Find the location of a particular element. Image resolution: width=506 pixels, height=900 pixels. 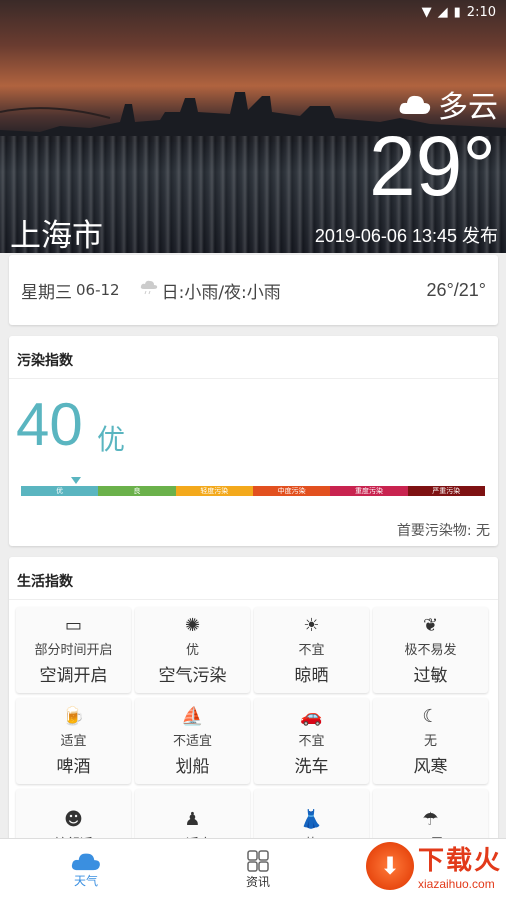

life-index-tile: ☀ 不宜晾晒 is located at coordinates (311, 650).